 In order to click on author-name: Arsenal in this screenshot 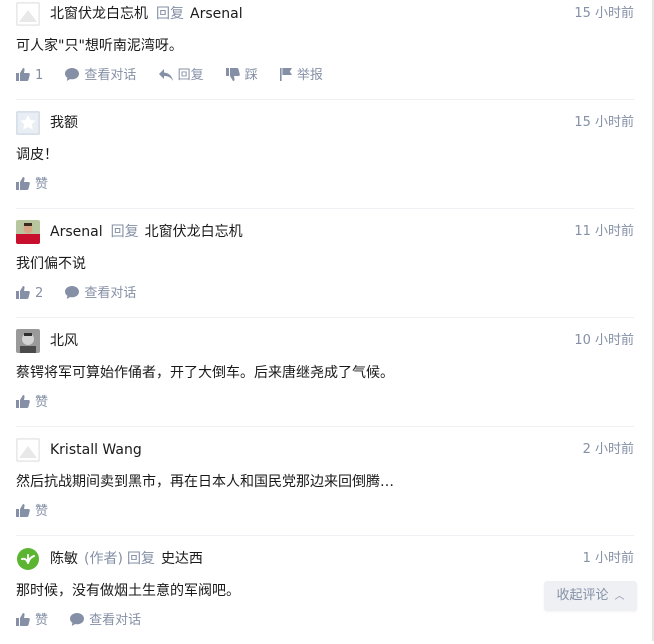, I will do `click(76, 232)`.